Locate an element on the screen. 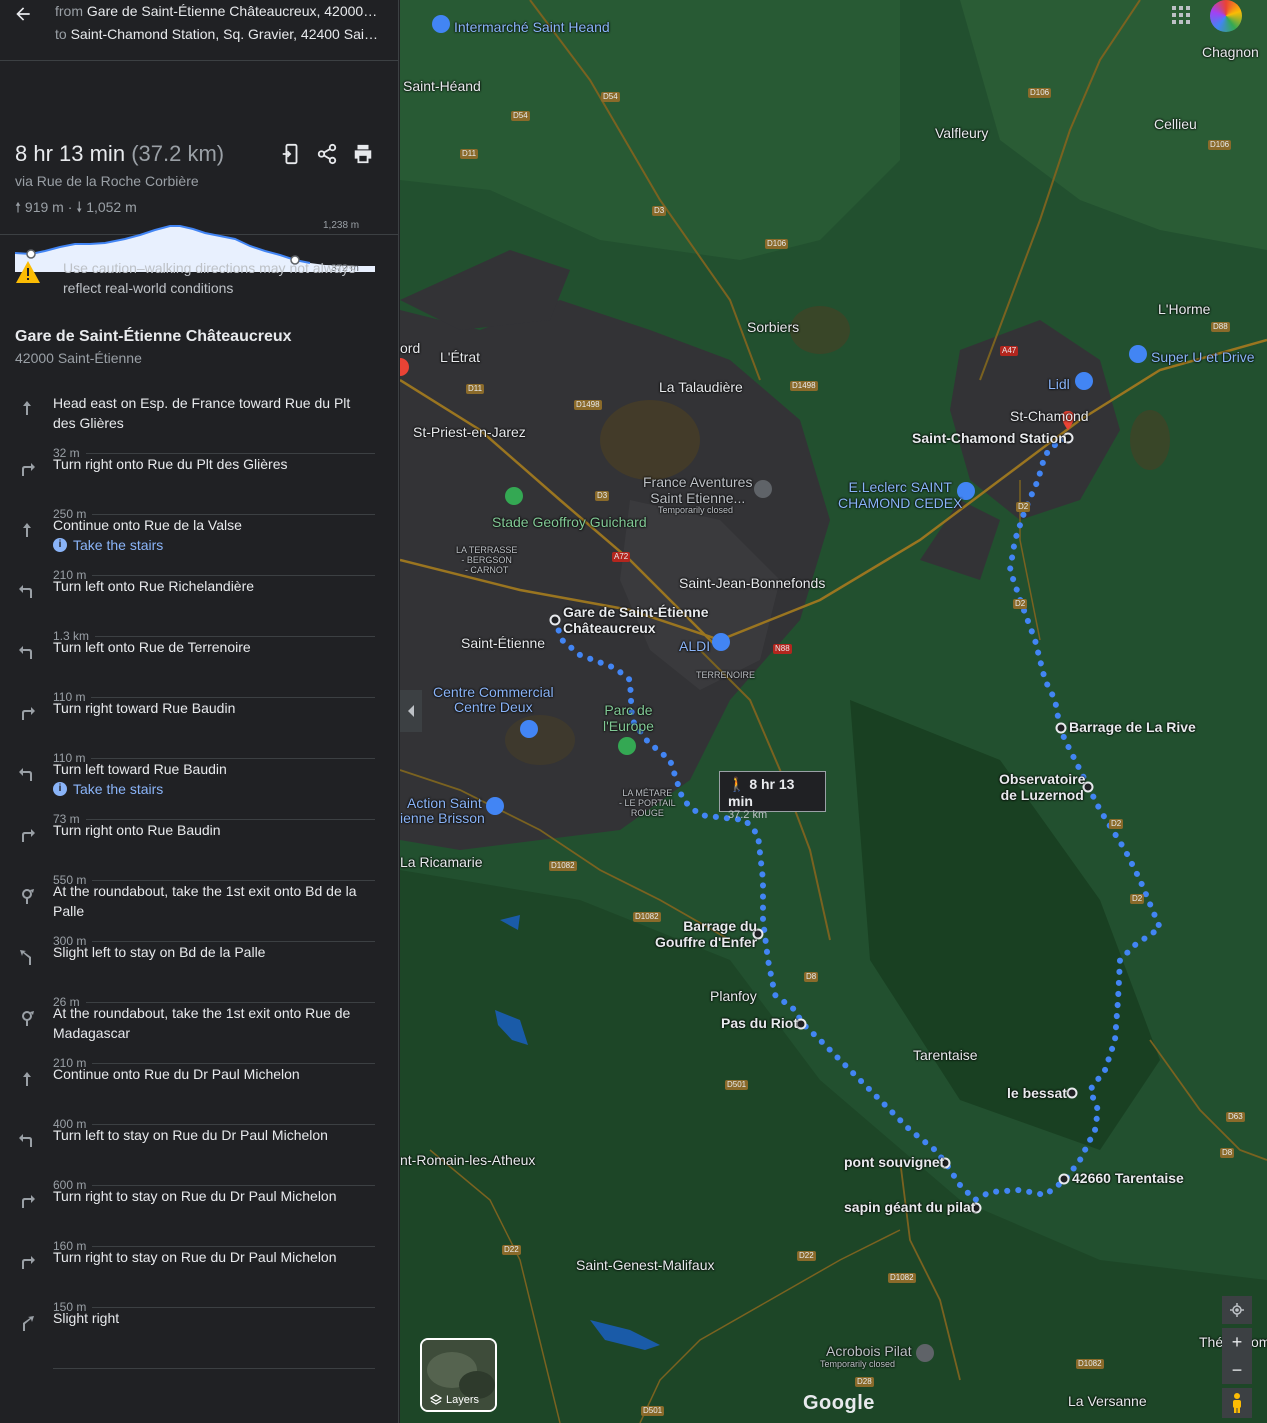  road-shield: D1498 is located at coordinates (588, 405).